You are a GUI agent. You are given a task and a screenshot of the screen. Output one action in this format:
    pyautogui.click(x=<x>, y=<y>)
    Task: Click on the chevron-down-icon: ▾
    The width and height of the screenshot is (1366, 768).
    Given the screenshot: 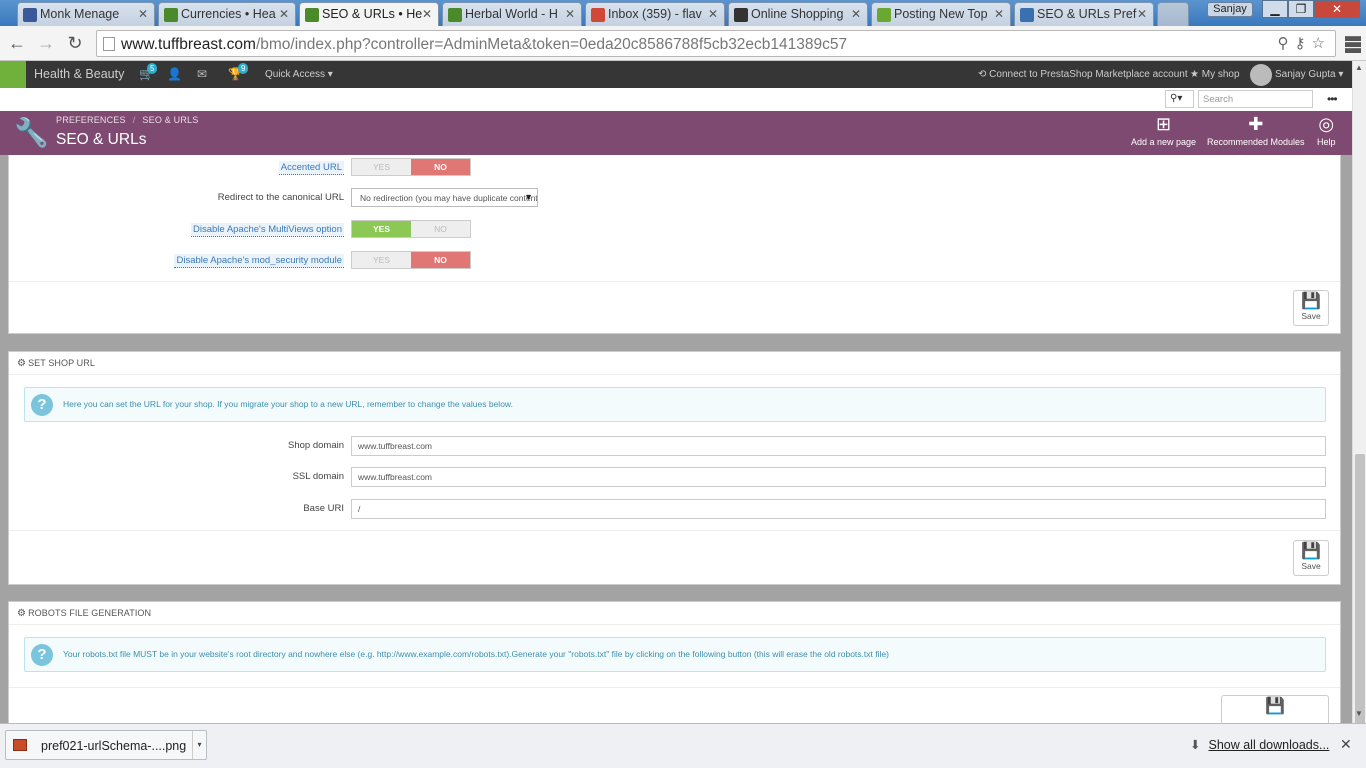 What is the action you would take?
    pyautogui.click(x=199, y=745)
    